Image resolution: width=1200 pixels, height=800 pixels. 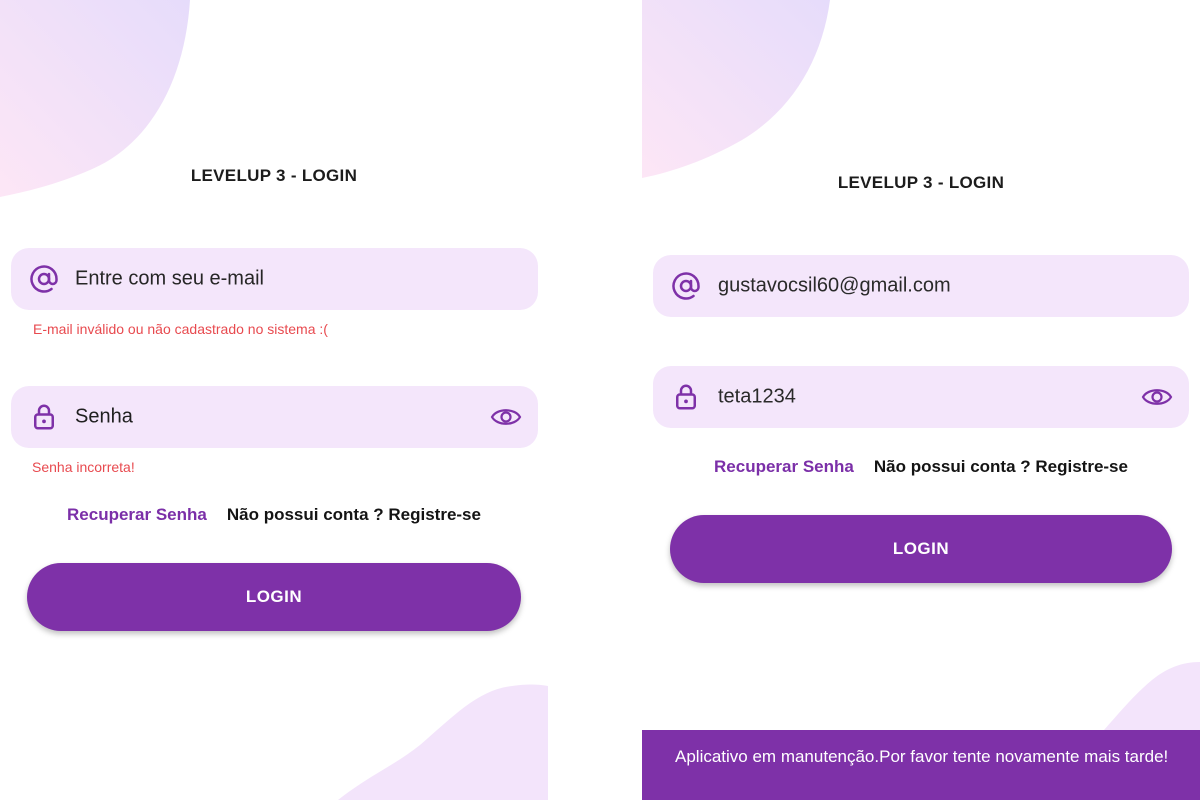 What do you see at coordinates (736, 89) in the screenshot?
I see `top-left-blob` at bounding box center [736, 89].